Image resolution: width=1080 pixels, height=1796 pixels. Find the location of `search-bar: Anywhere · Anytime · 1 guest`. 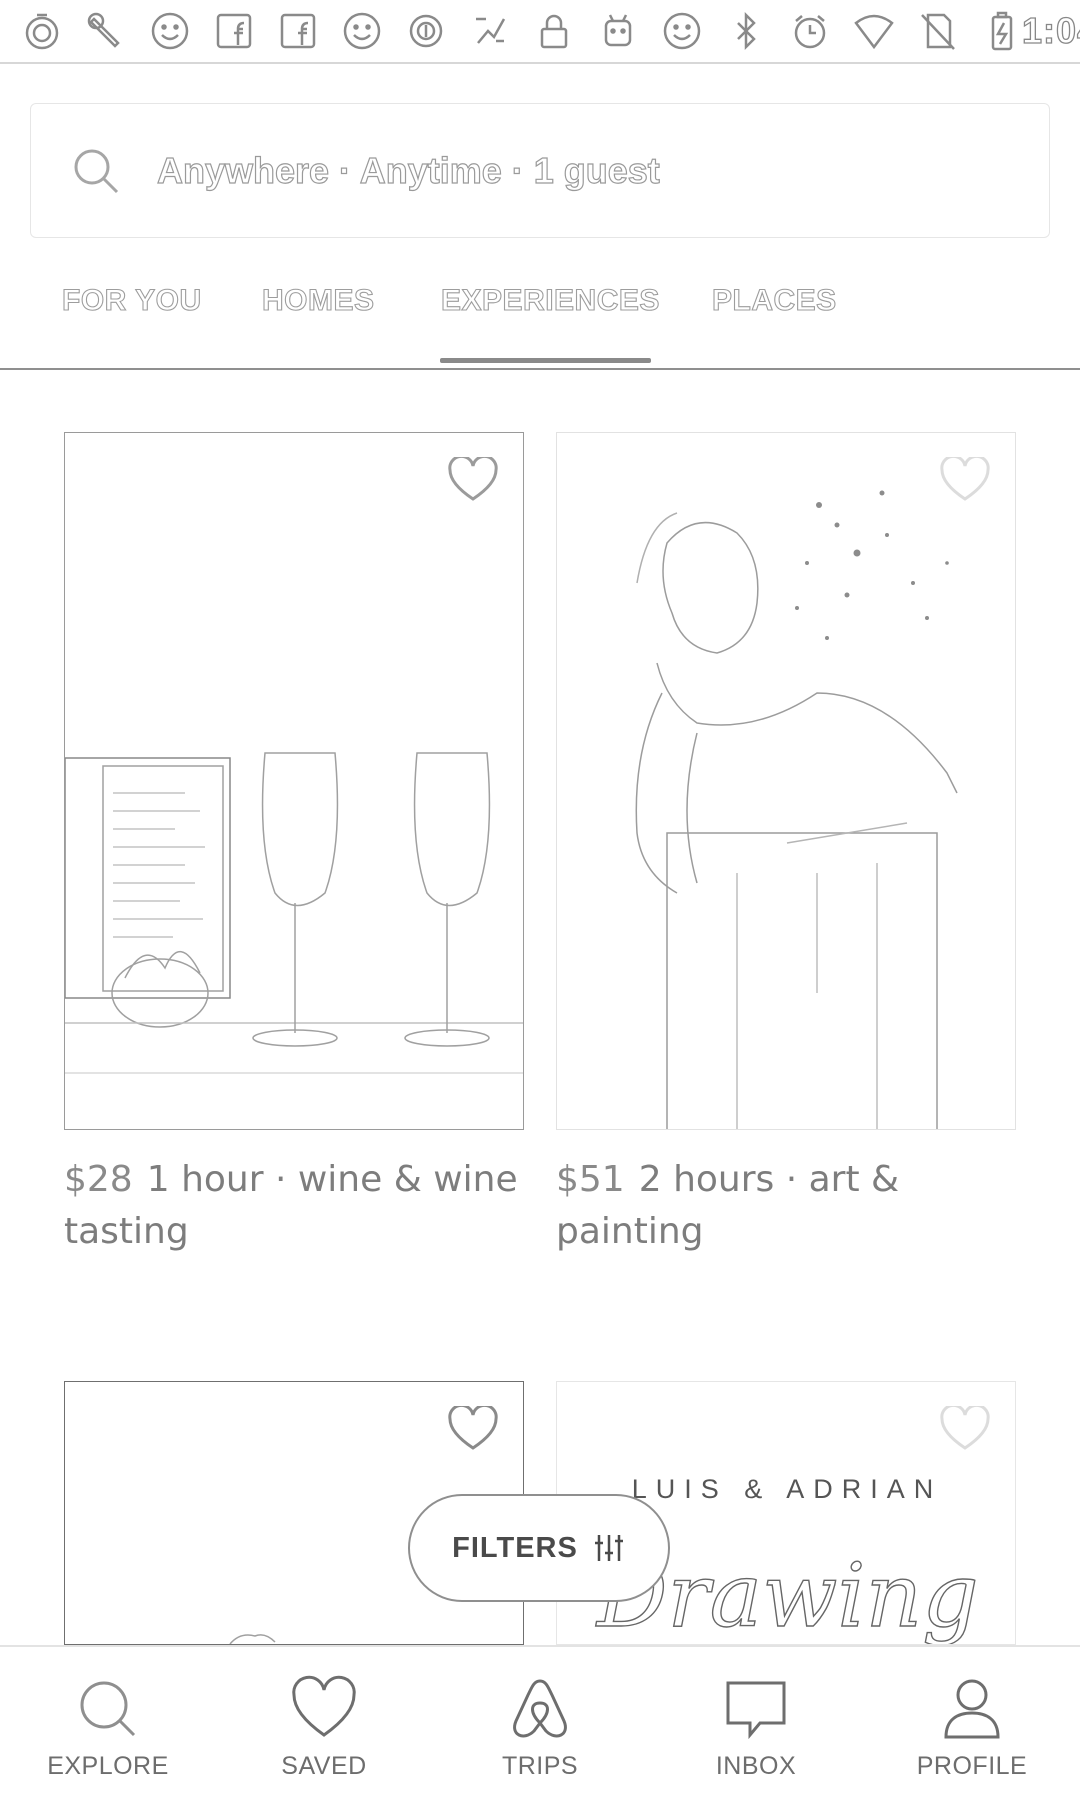

search-bar: Anywhere · Anytime · 1 guest is located at coordinates (540, 170).